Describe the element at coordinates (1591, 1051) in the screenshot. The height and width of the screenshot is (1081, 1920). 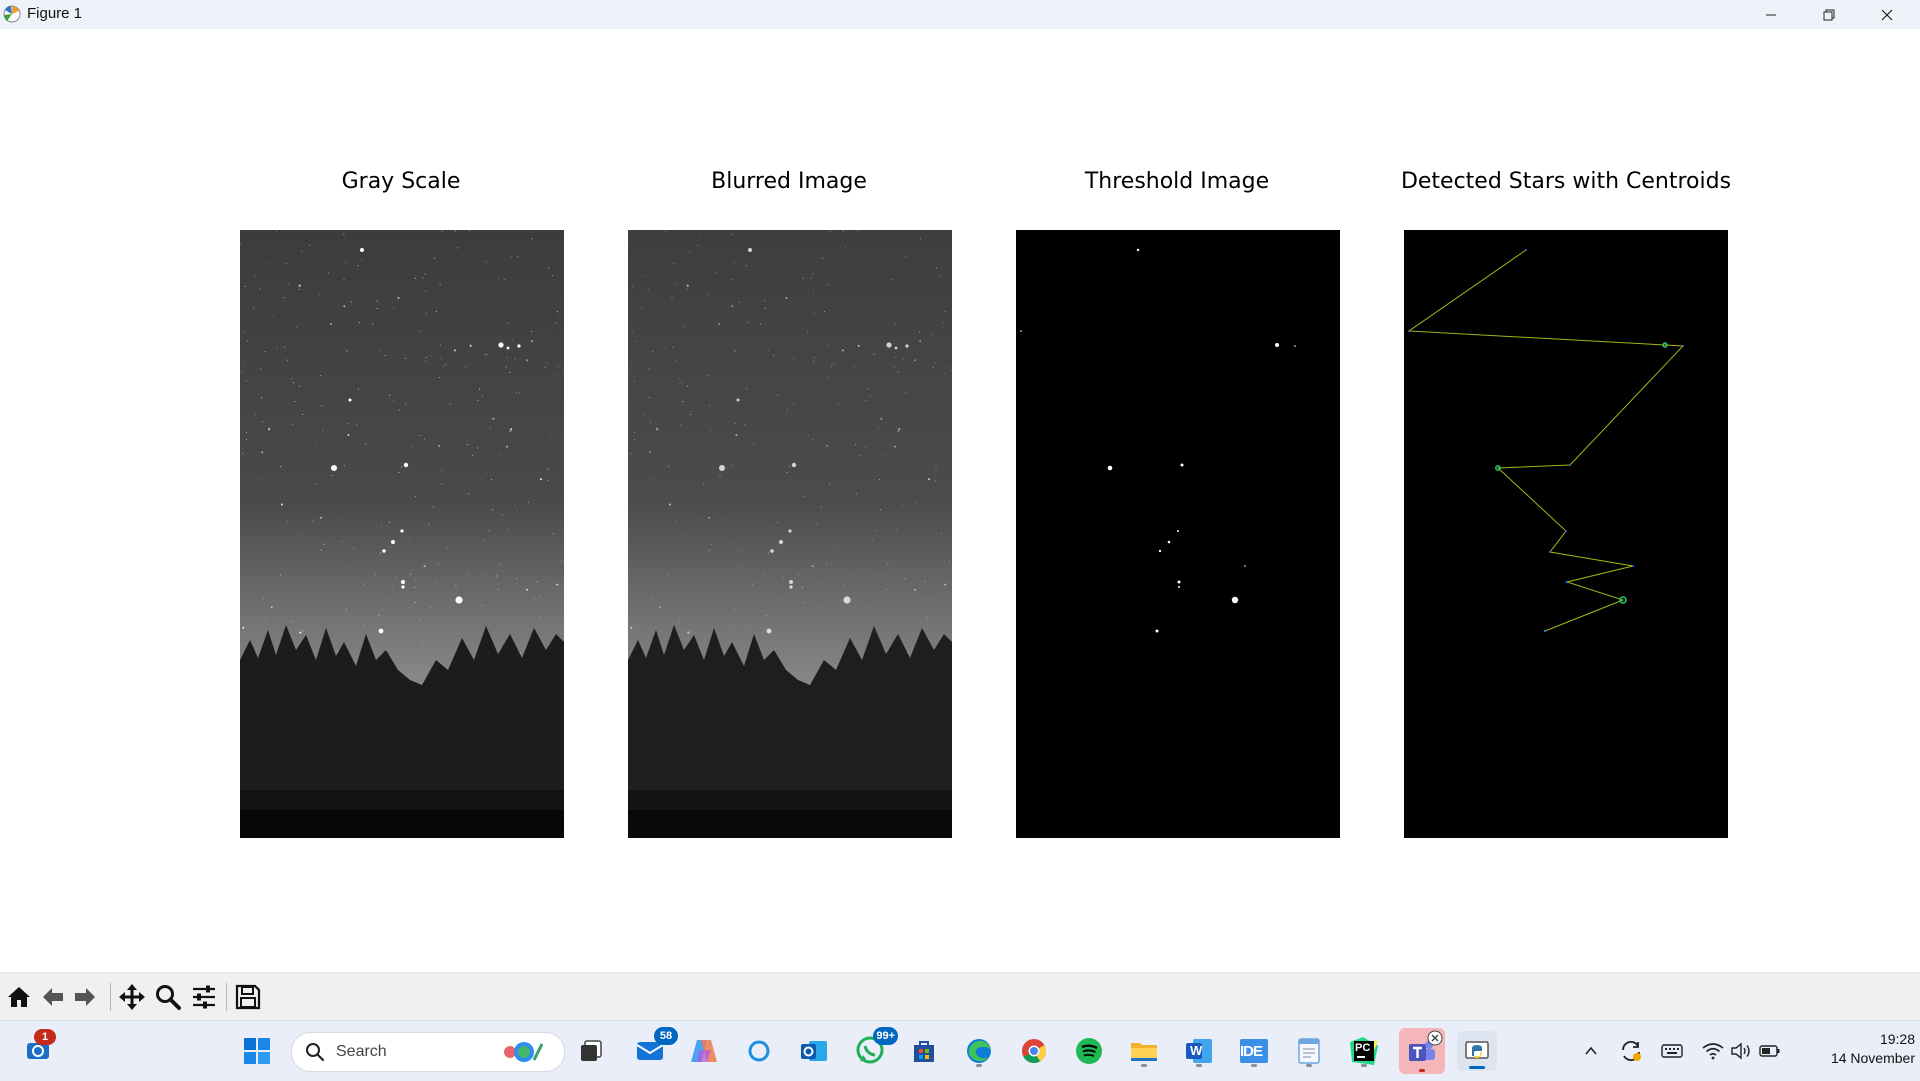
I see `show-hidden-icons-button` at that location.